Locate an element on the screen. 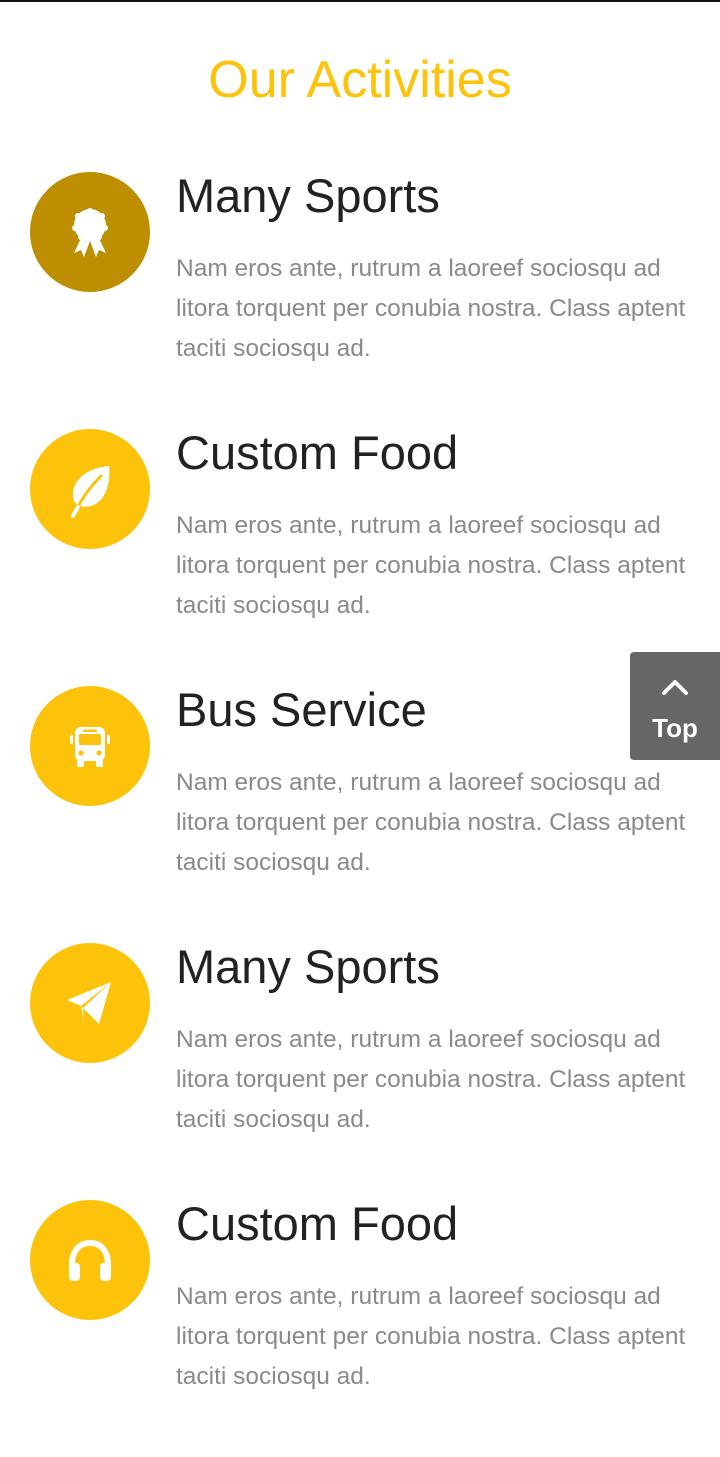 This screenshot has height=1457, width=720. section-title: Our Activities is located at coordinates (360, 80).